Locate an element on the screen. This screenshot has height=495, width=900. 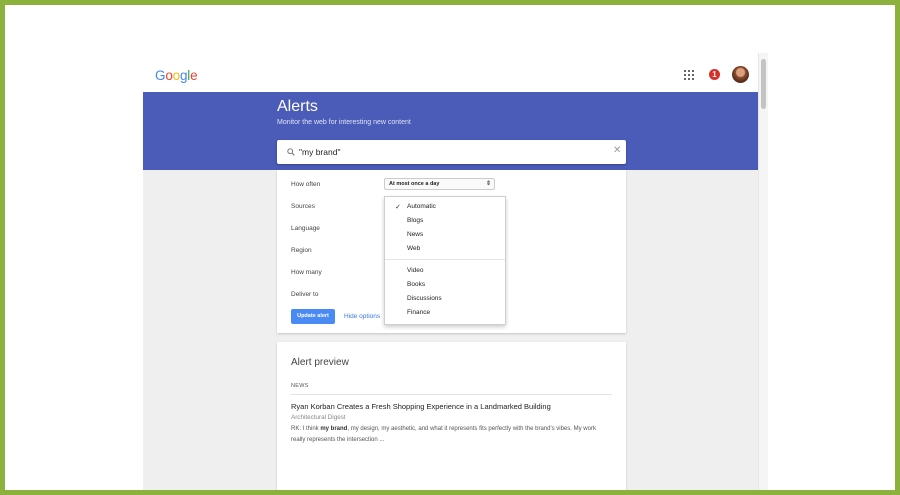
sources-option-discussions: Discussions is located at coordinates (424, 298).